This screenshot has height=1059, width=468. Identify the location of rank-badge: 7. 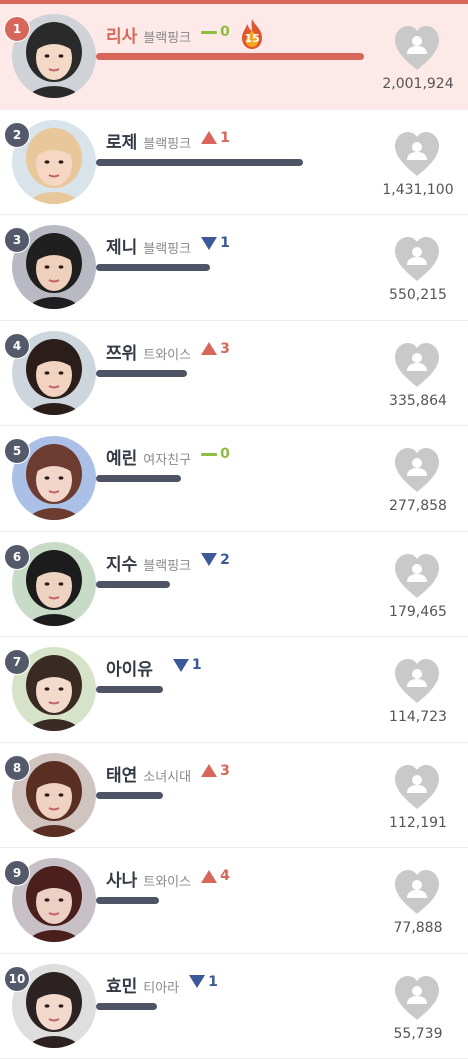
(17, 662).